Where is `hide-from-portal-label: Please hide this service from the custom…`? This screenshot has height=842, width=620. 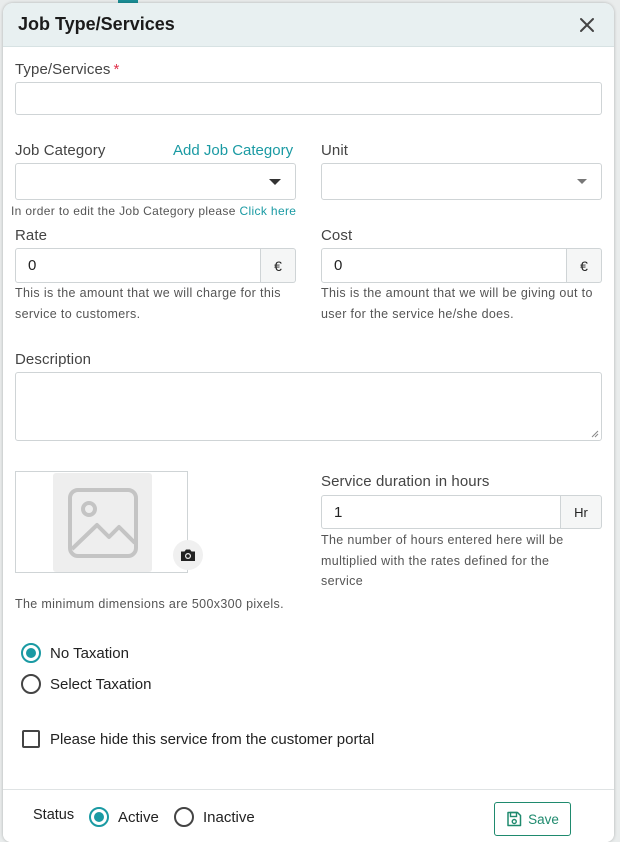 hide-from-portal-label: Please hide this service from the custom… is located at coordinates (212, 739).